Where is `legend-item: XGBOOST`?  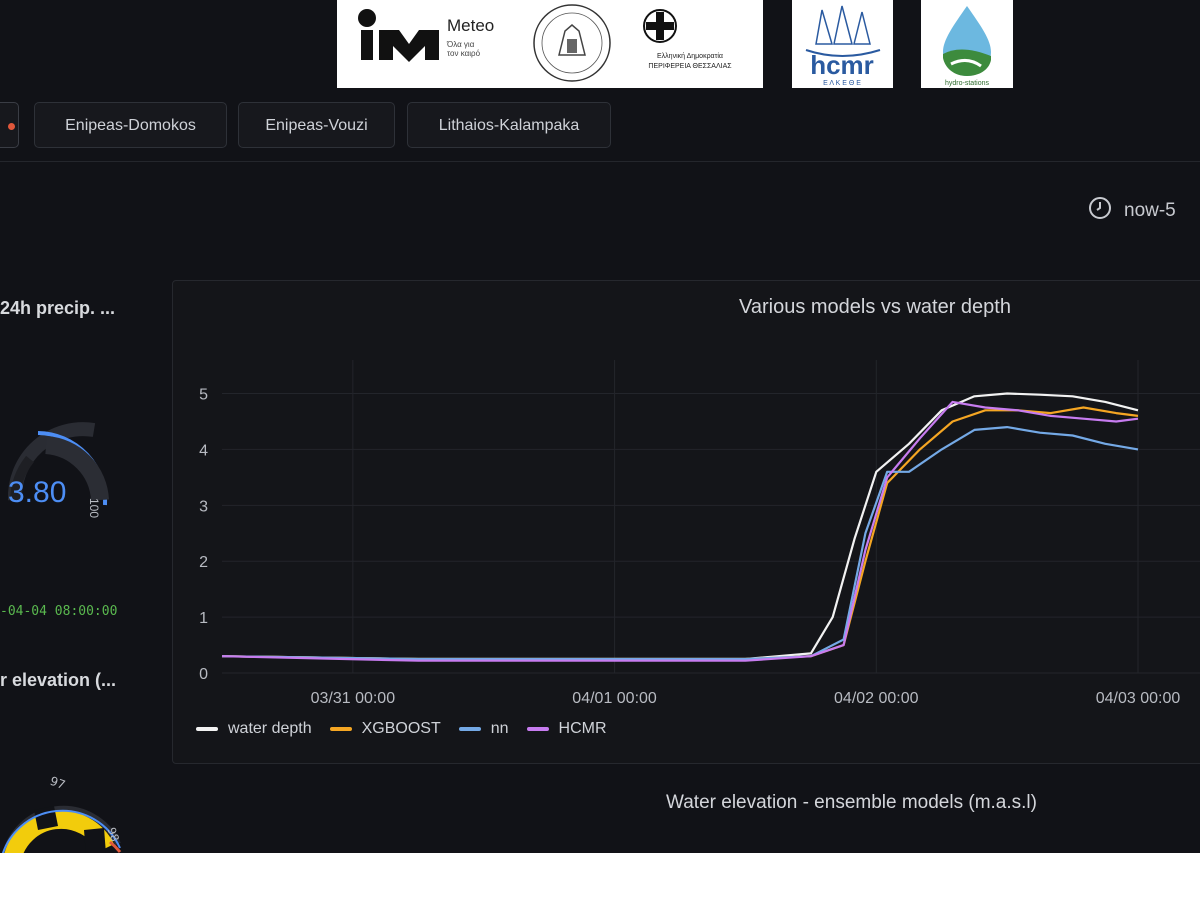 legend-item: XGBOOST is located at coordinates (385, 729).